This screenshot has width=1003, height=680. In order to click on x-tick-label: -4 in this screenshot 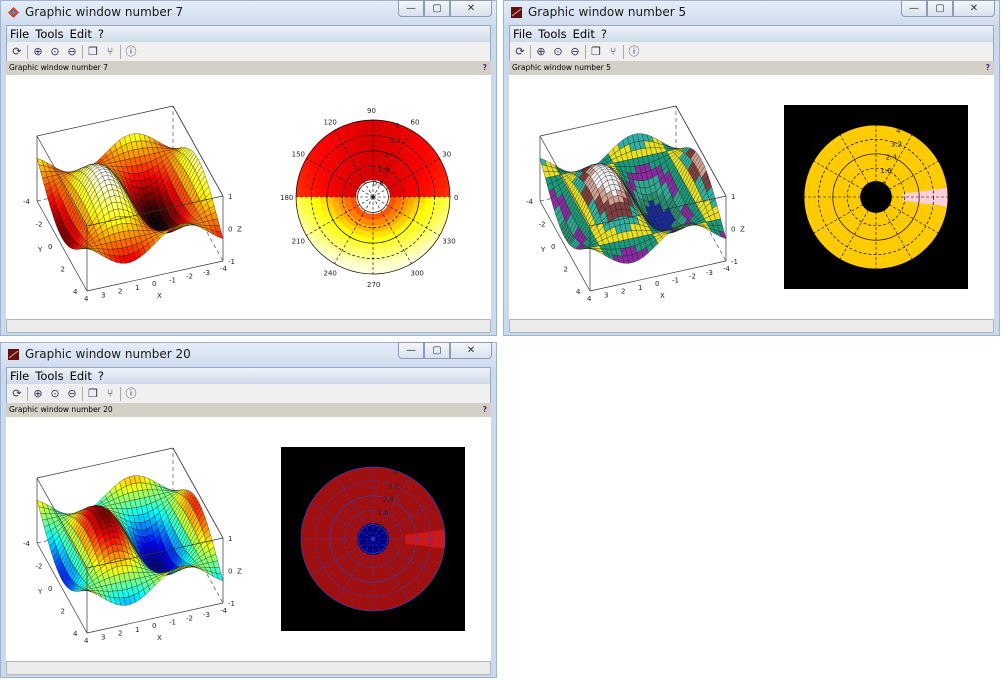, I will do `click(224, 269)`.